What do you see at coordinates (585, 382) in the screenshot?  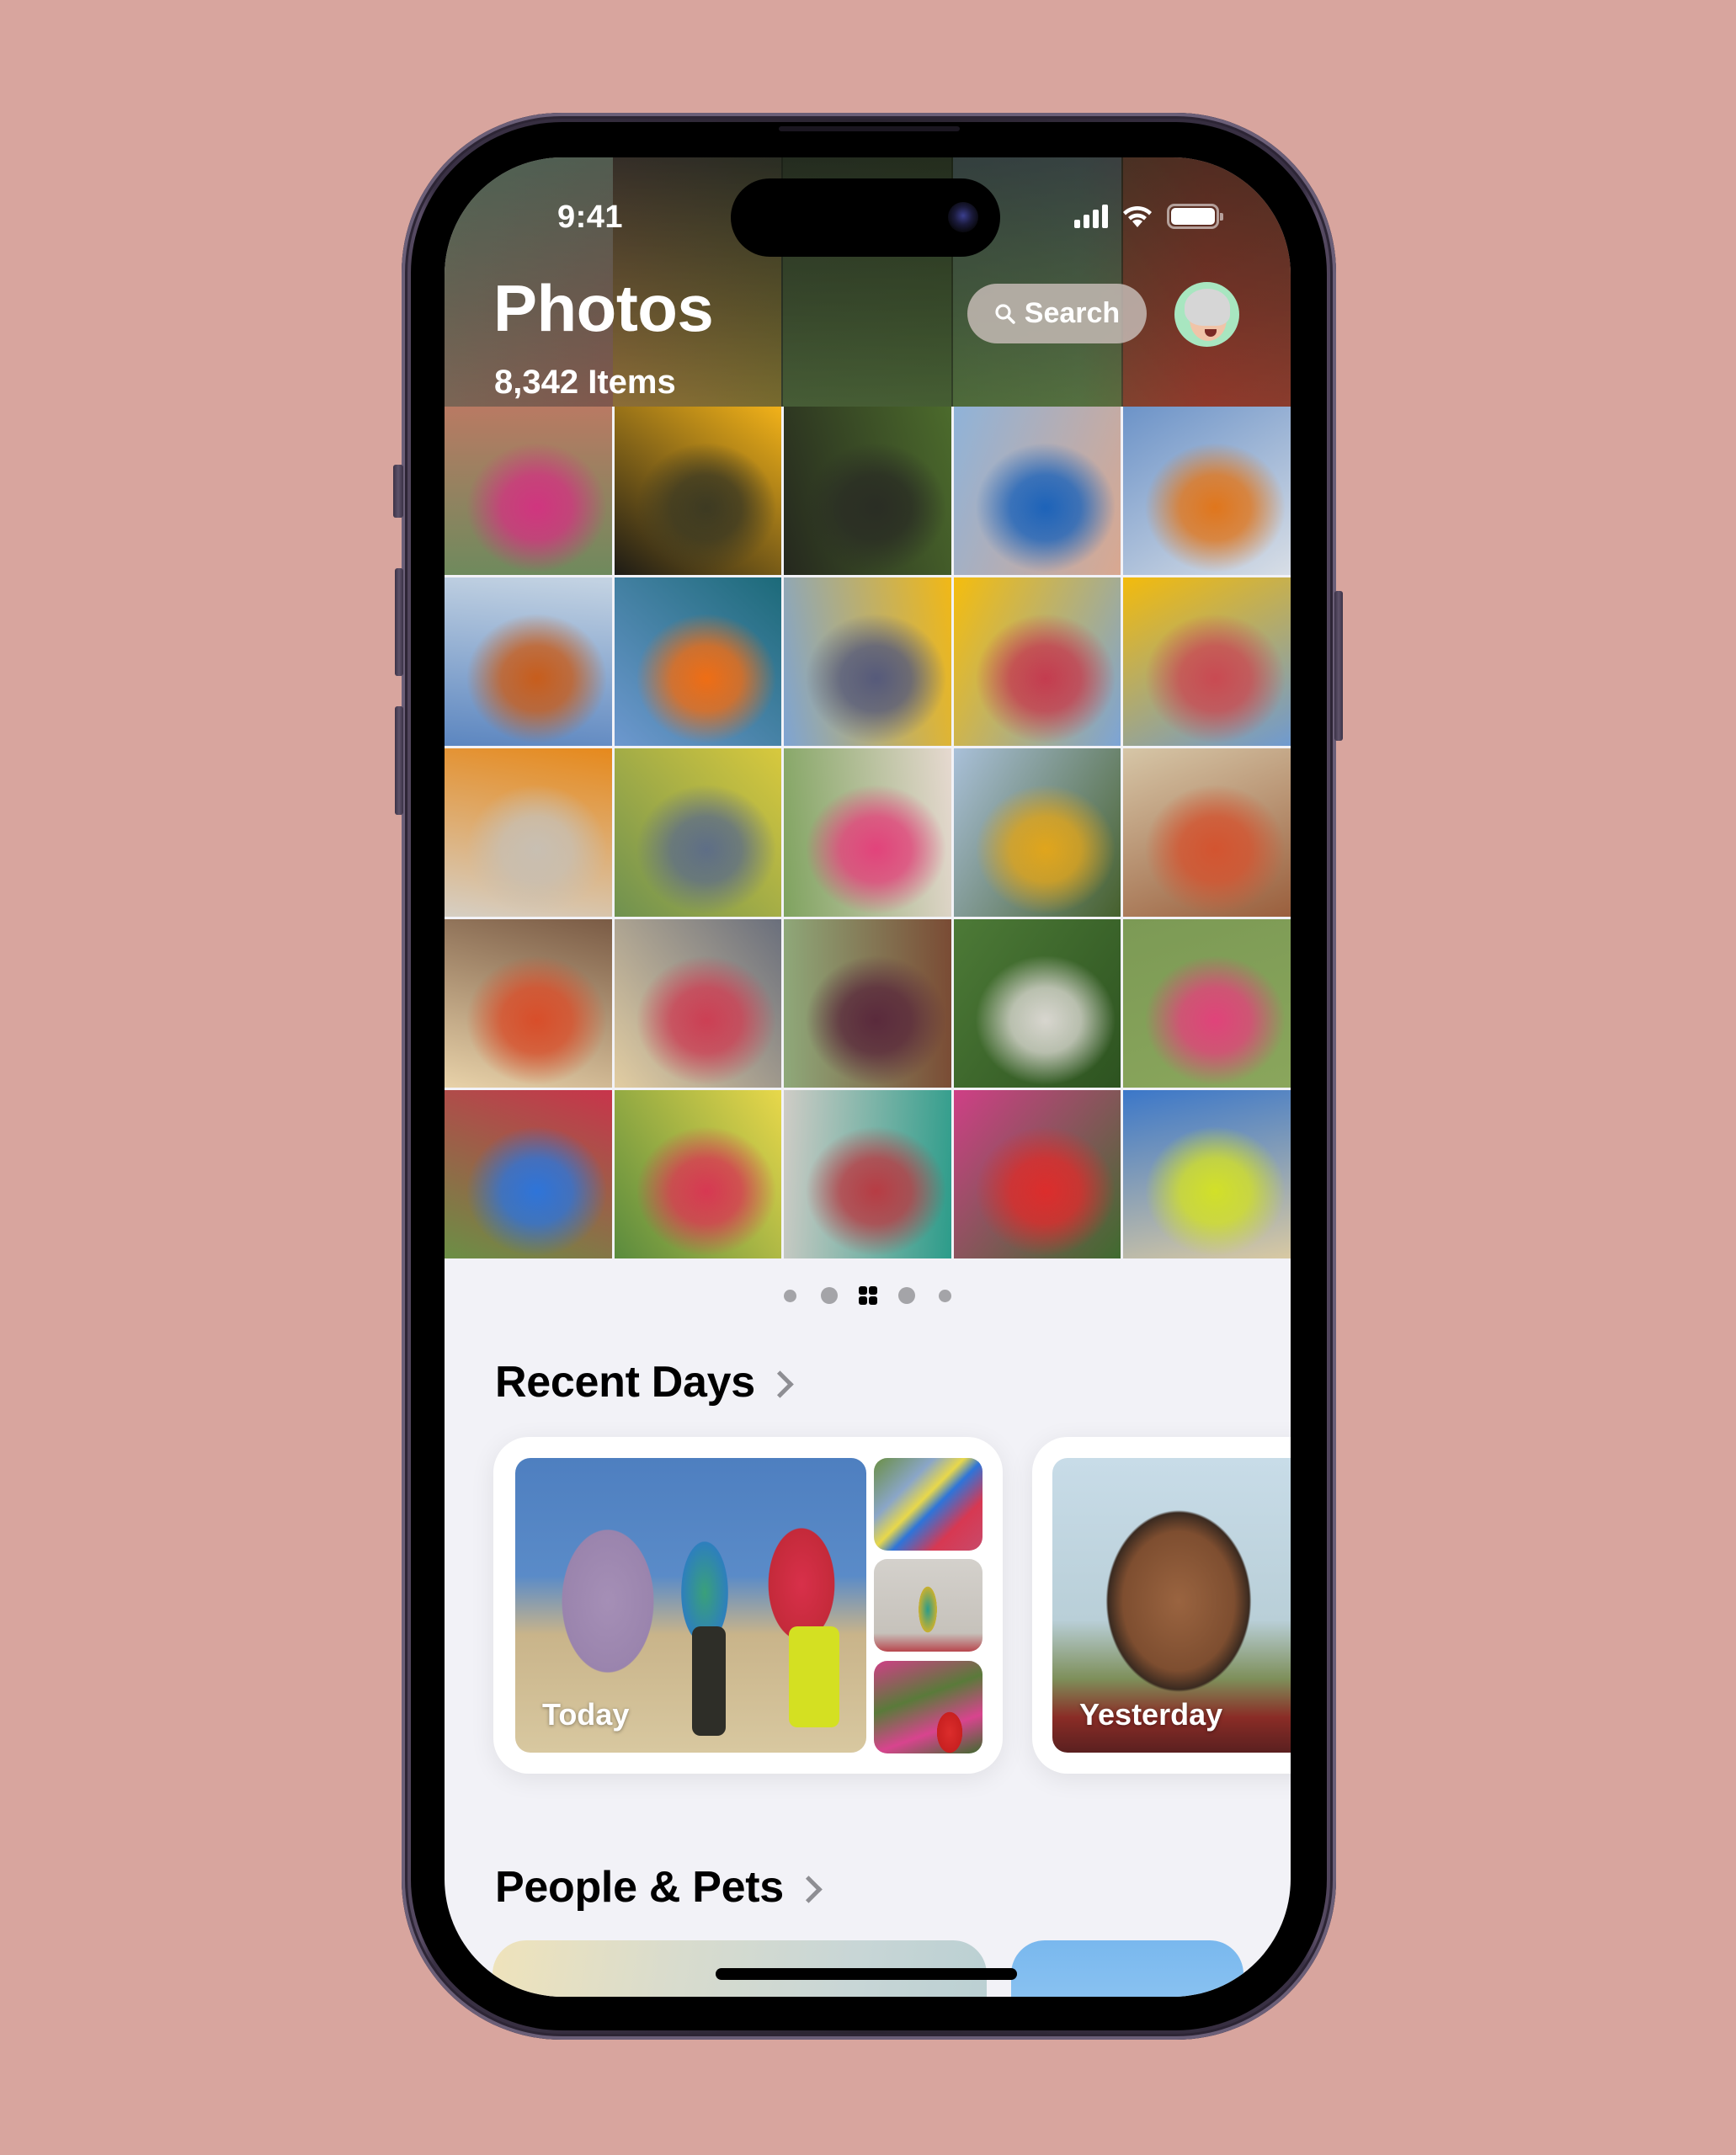 I see `library-item-count: 8,342 Items` at bounding box center [585, 382].